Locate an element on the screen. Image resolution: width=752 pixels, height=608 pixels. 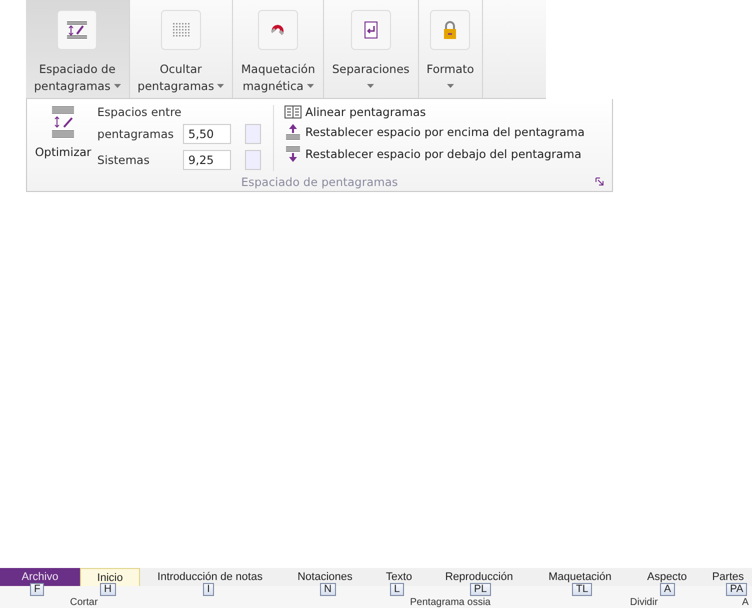
key-tip: TL is located at coordinates (582, 589).